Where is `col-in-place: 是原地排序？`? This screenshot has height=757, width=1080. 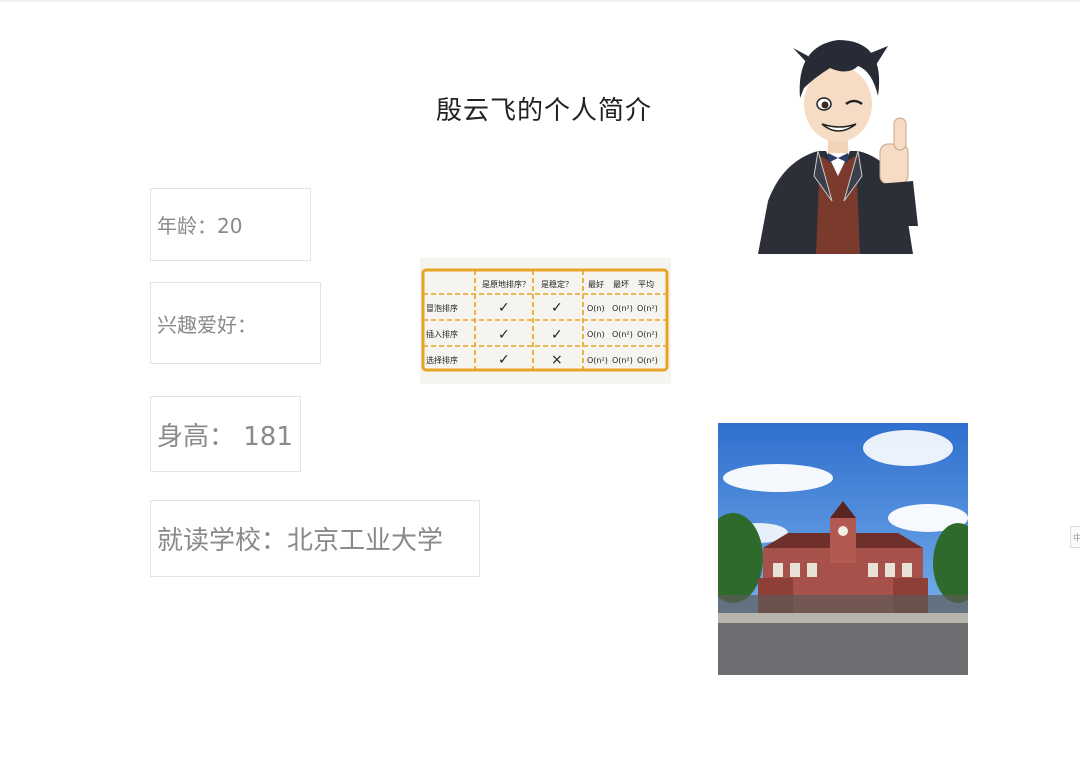 col-in-place: 是原地排序？ is located at coordinates (506, 284).